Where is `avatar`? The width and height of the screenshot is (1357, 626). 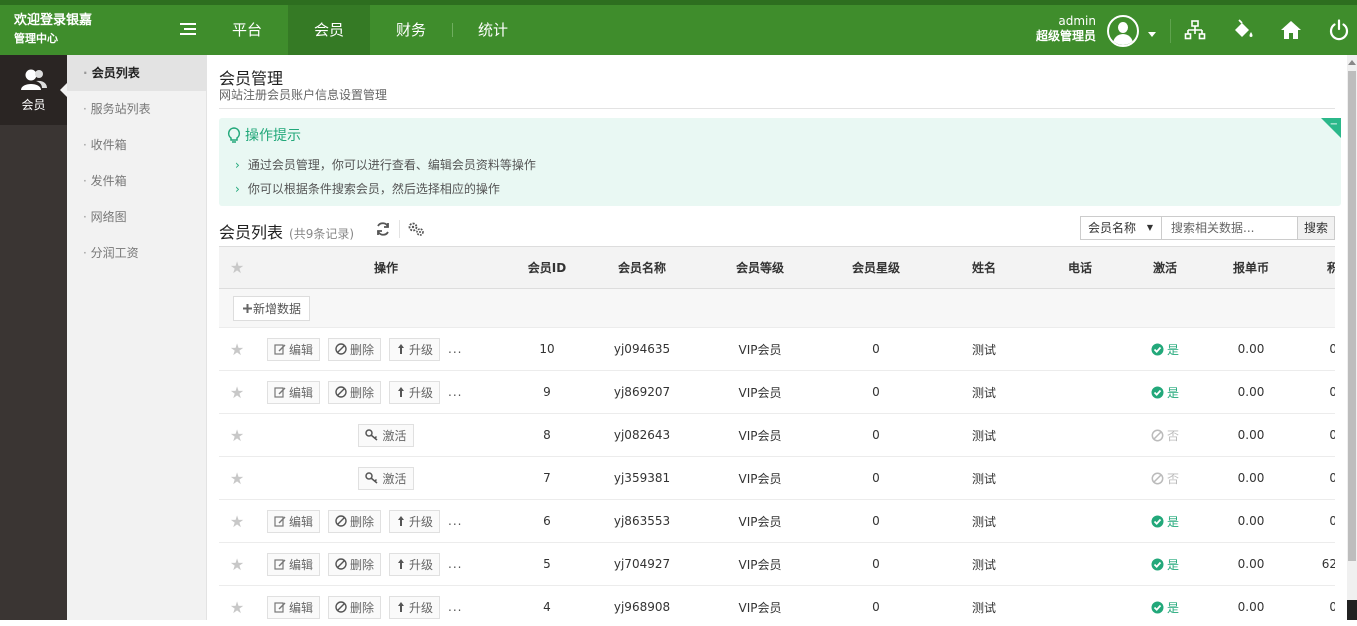
avatar is located at coordinates (1123, 31).